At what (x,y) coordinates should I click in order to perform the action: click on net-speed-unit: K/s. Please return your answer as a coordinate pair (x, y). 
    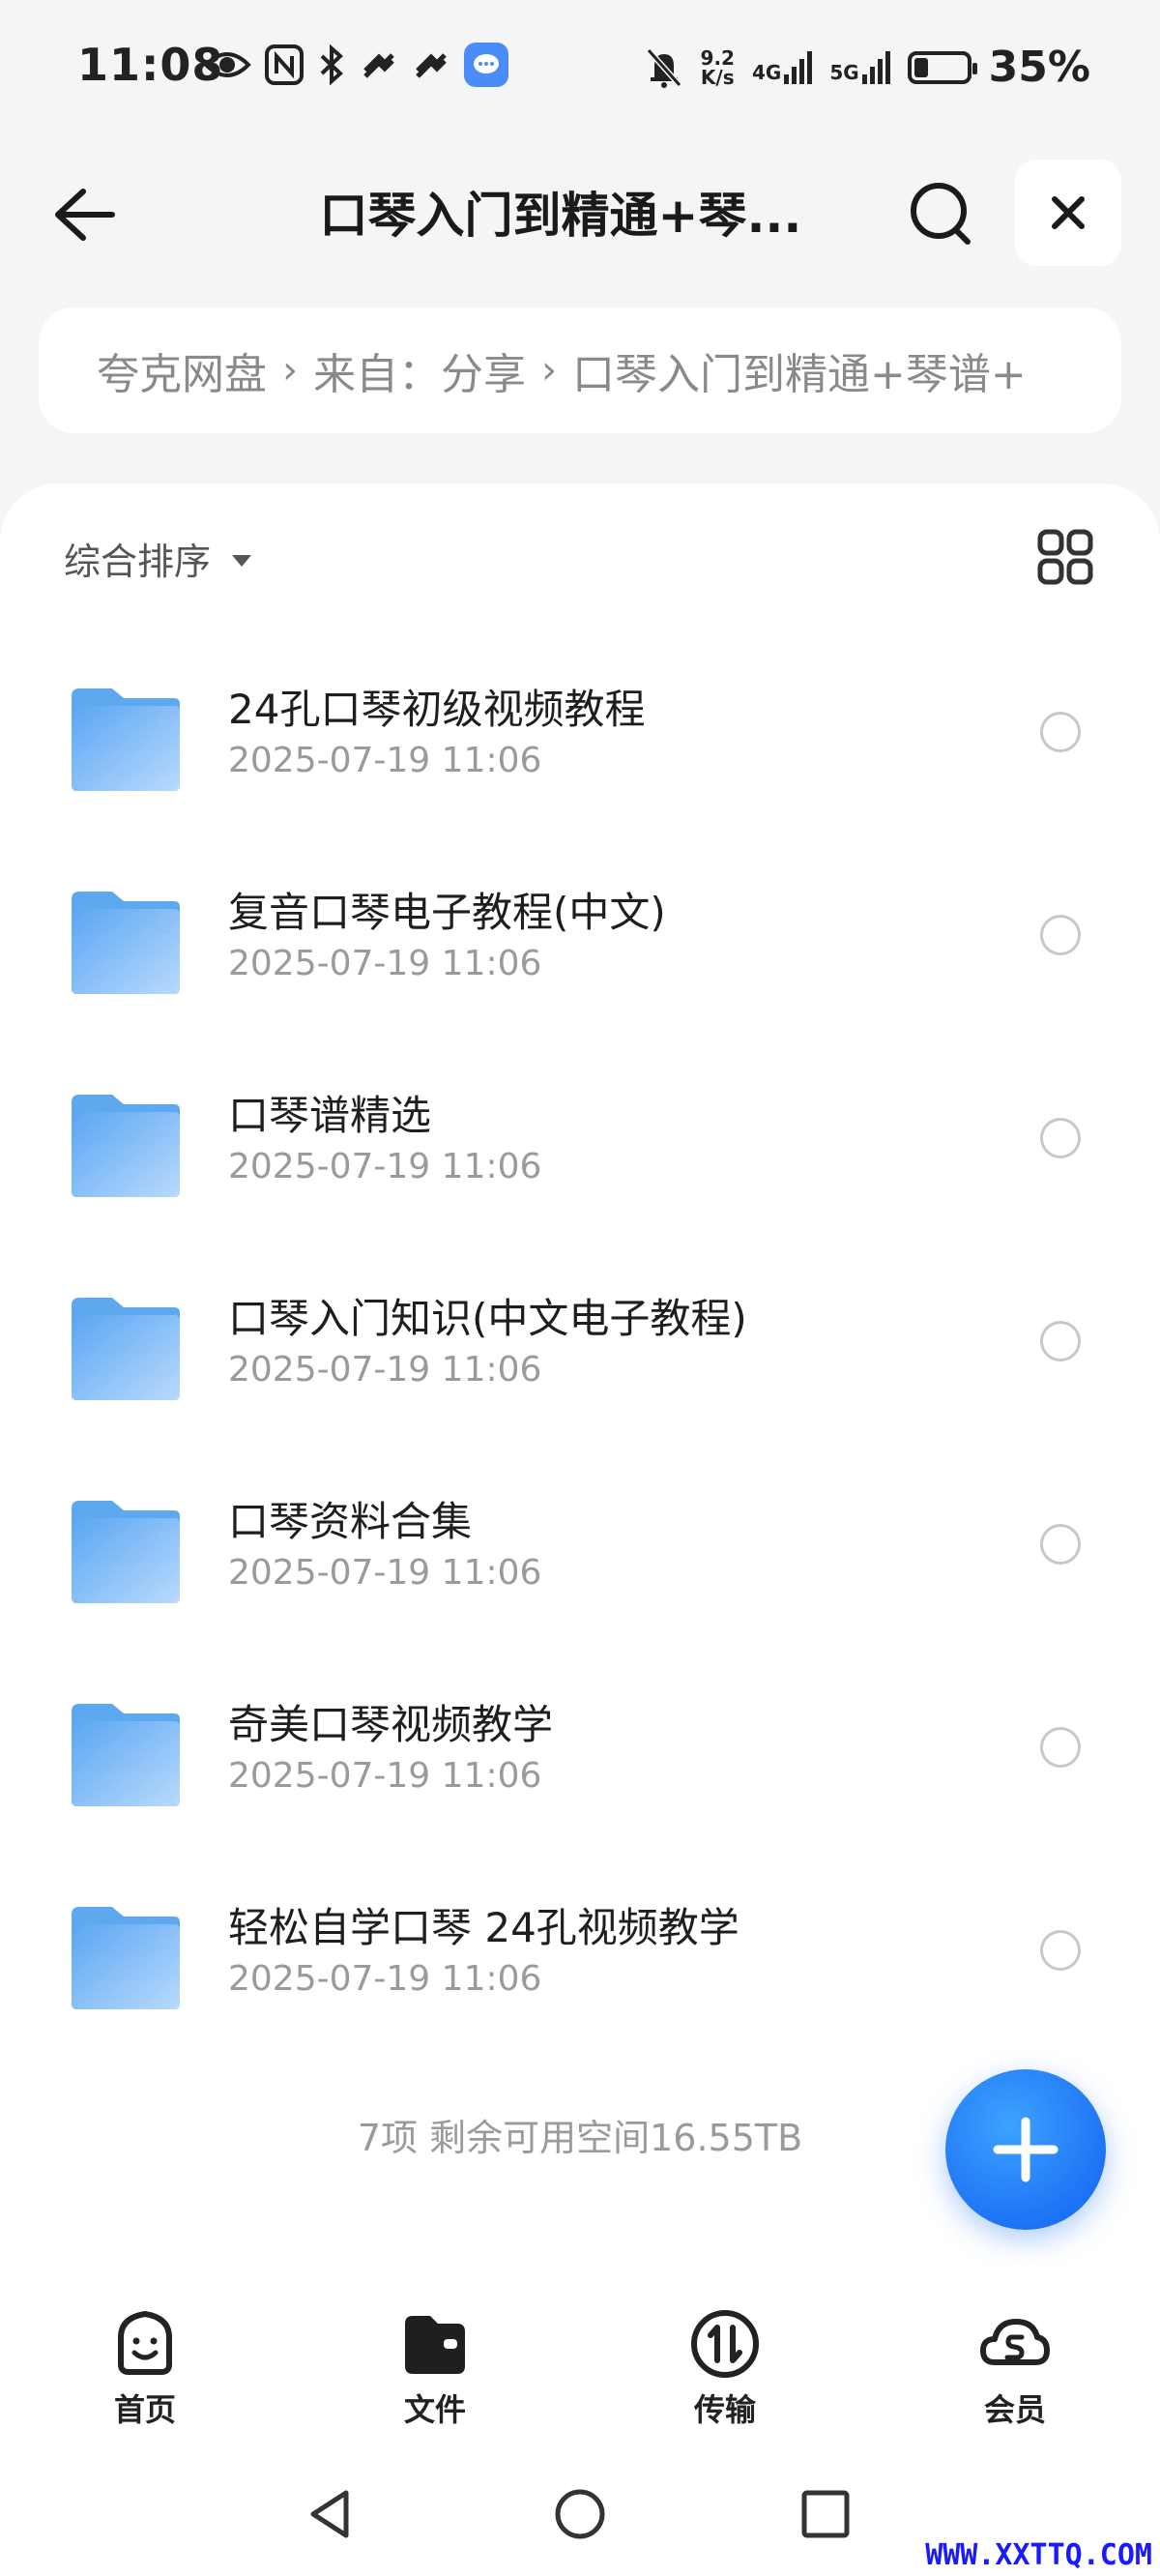
    Looking at the image, I should click on (718, 77).